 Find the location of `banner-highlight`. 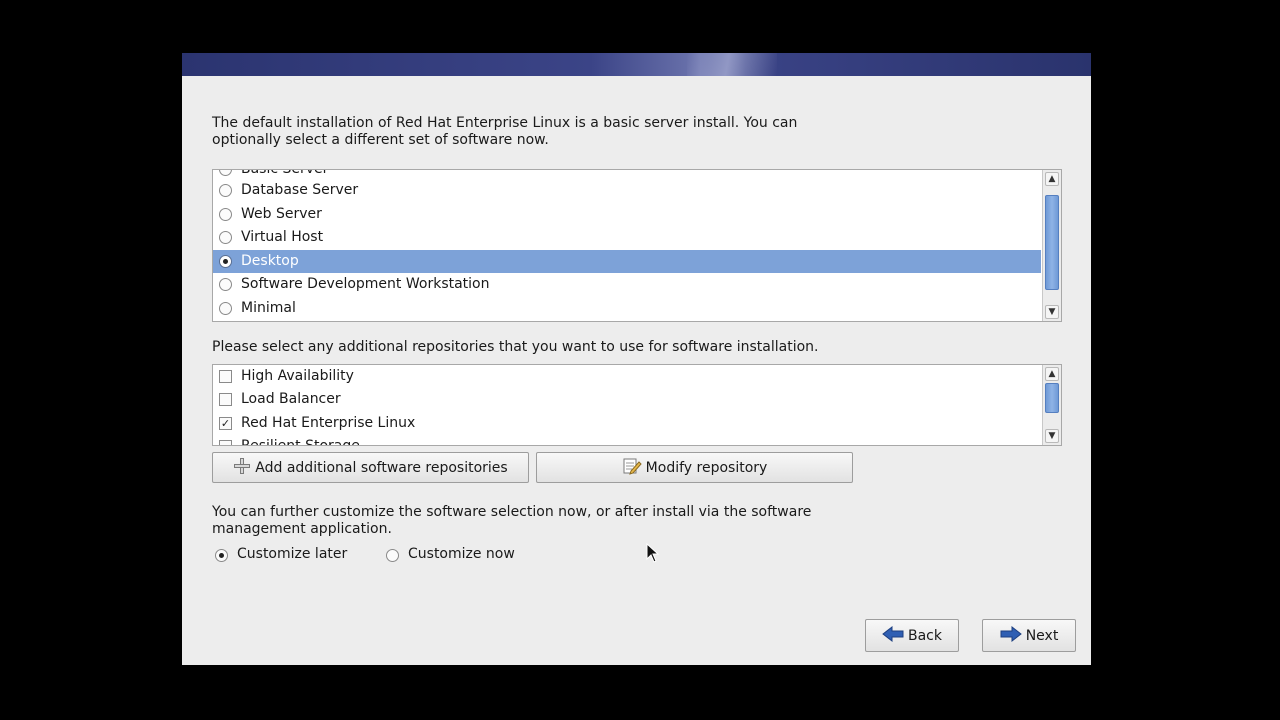

banner-highlight is located at coordinates (732, 64).